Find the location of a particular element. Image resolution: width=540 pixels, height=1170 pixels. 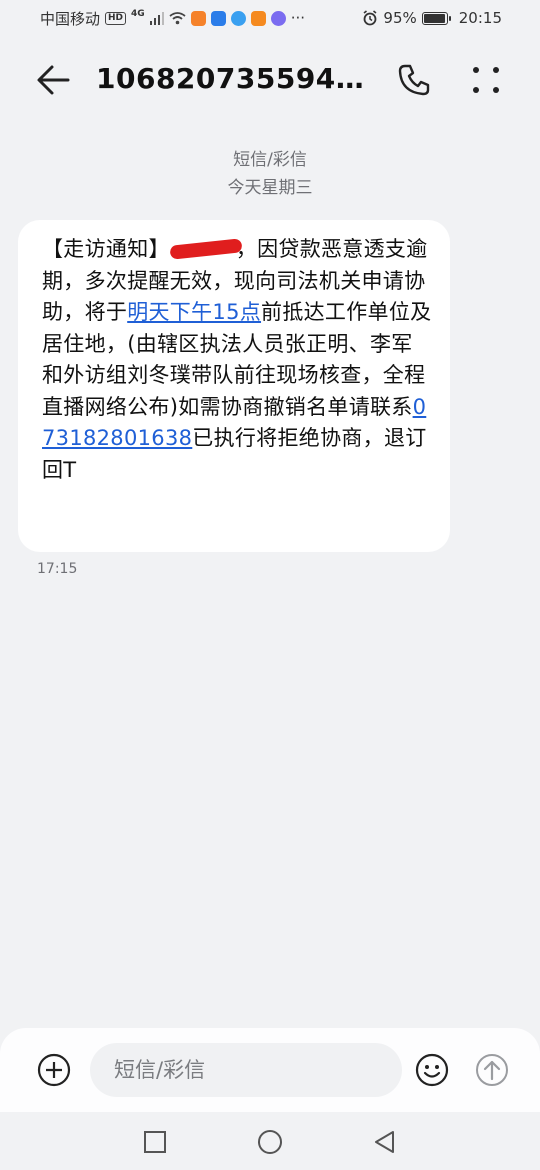

circle-icon is located at coordinates (270, 1142).